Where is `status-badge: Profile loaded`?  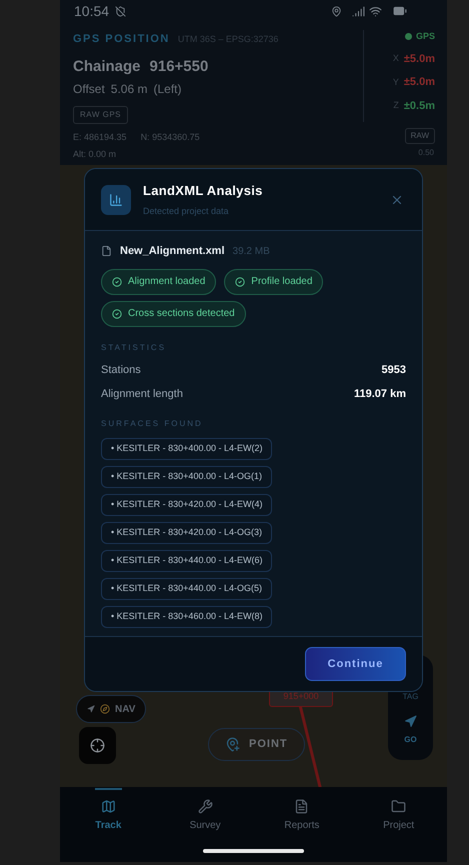 status-badge: Profile loaded is located at coordinates (274, 281).